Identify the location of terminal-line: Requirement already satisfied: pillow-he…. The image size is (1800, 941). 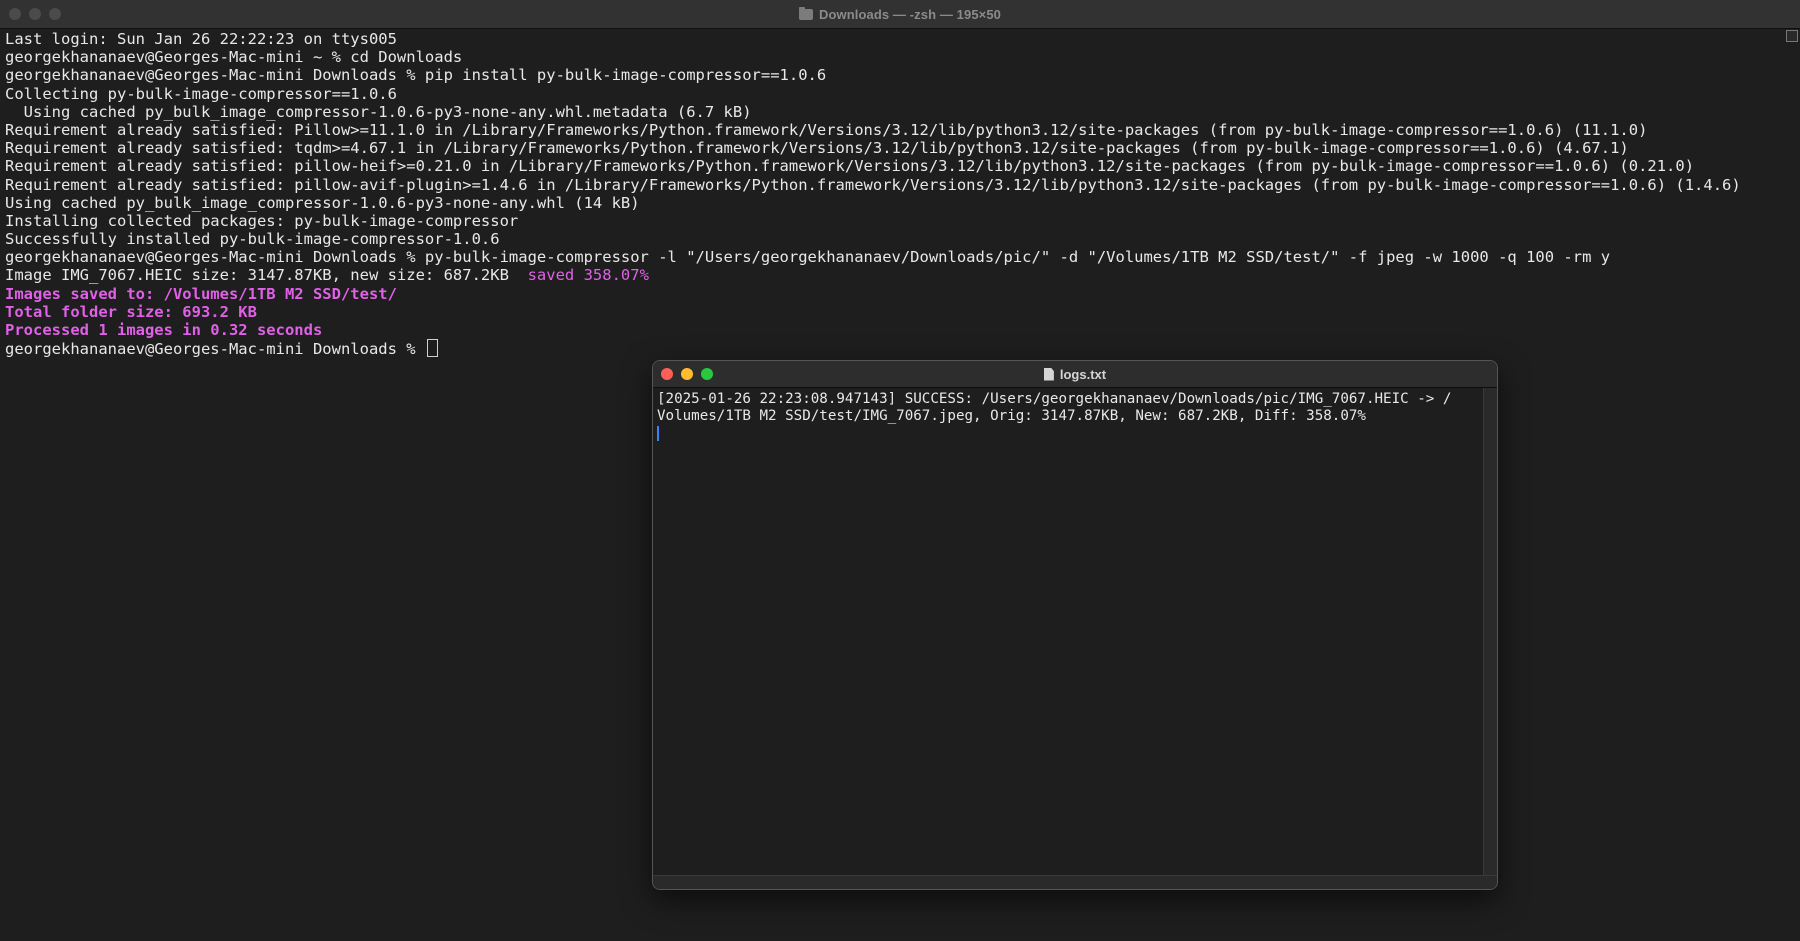
(850, 166).